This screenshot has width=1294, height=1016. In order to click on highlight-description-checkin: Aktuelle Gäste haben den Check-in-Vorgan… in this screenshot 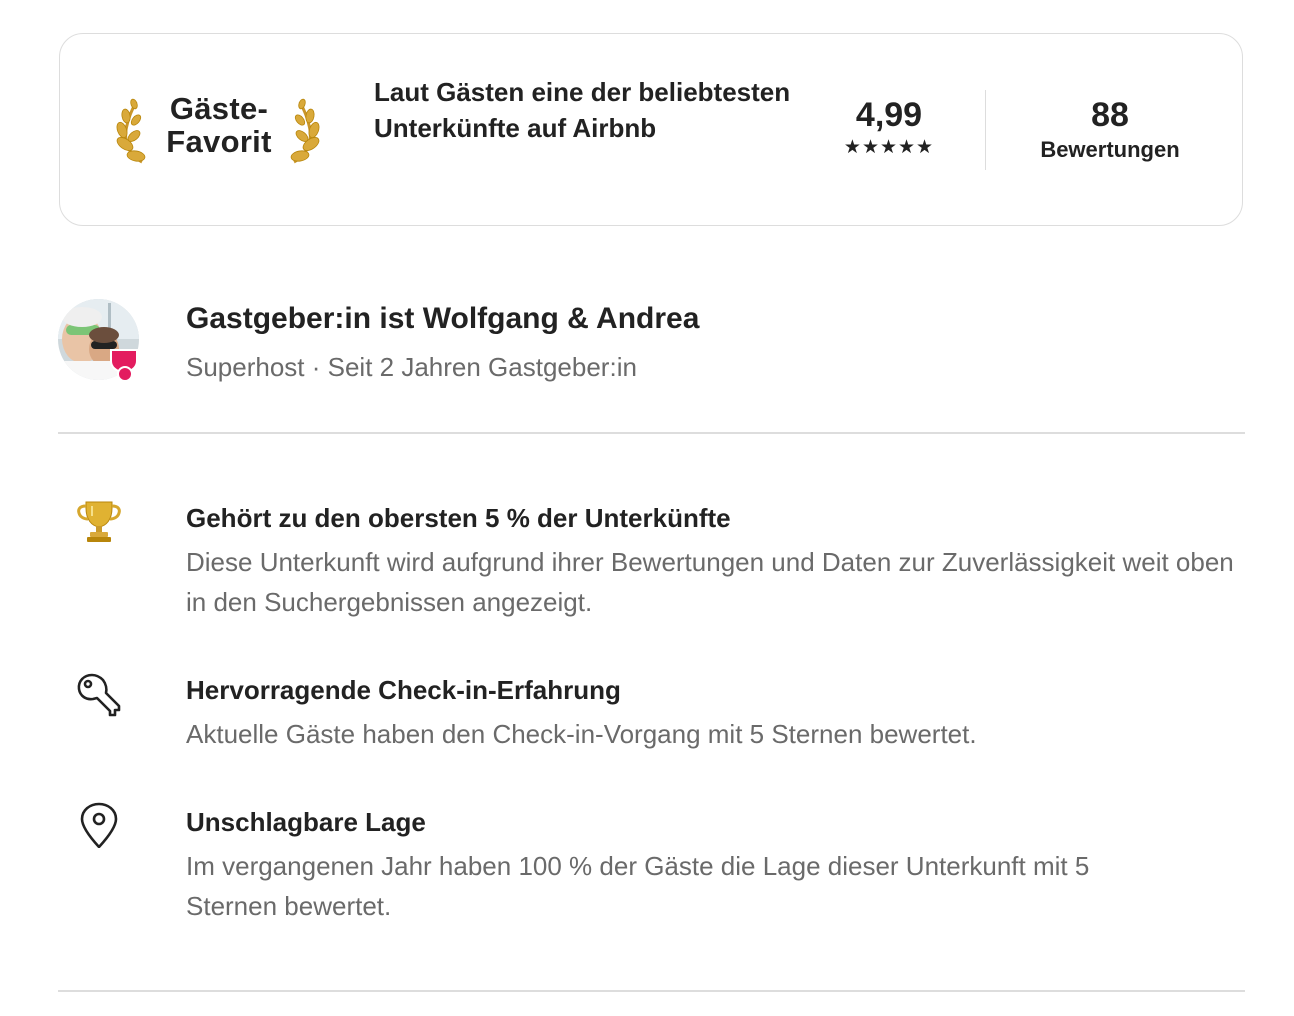, I will do `click(581, 734)`.